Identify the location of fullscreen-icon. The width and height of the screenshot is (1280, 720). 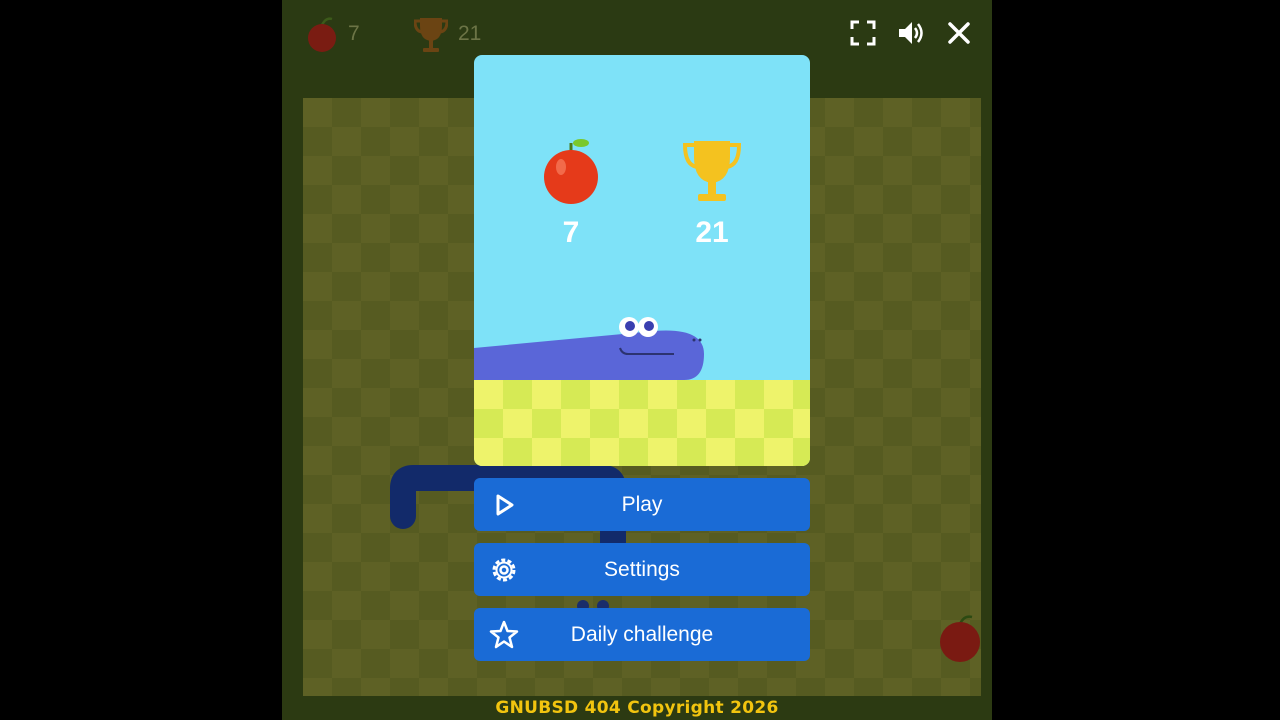
(863, 33).